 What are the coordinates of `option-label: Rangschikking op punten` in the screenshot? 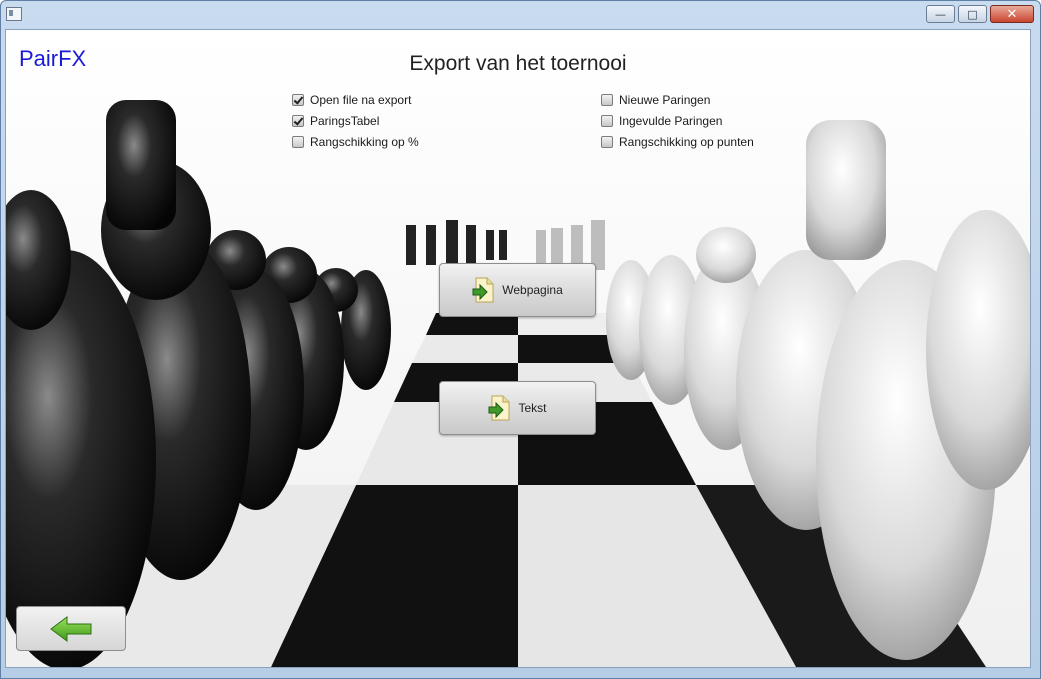 It's located at (686, 142).